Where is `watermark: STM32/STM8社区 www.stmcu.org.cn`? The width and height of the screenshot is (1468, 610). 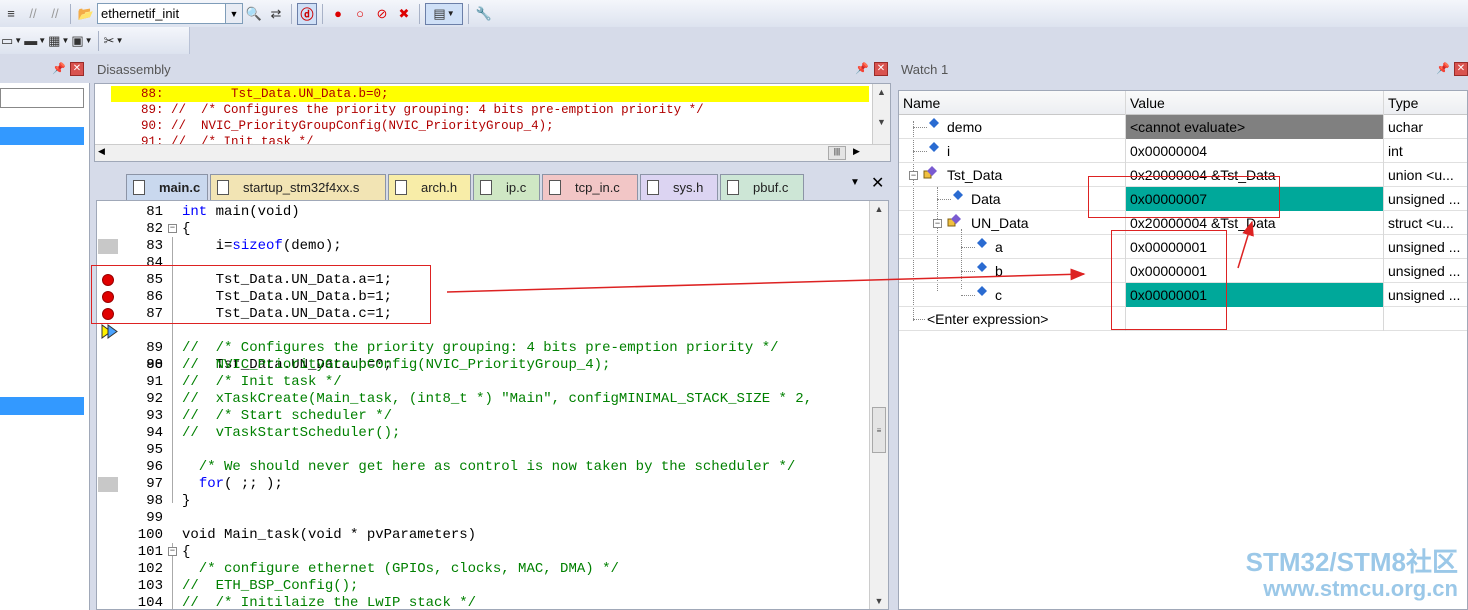
watermark: STM32/STM8社区 www.stmcu.org.cn is located at coordinates (1352, 575).